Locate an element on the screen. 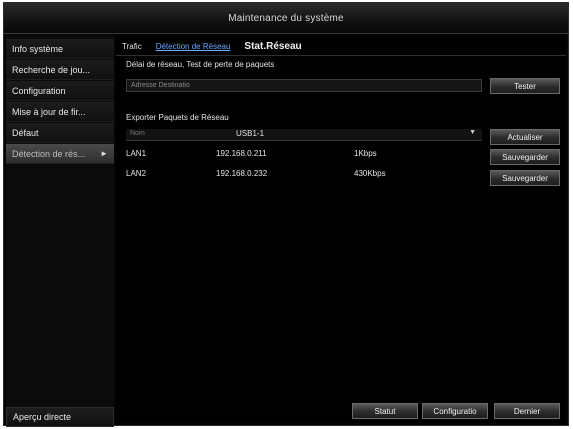 The width and height of the screenshot is (573, 429). sidebar-item-system-info: Info système is located at coordinates (60, 49).